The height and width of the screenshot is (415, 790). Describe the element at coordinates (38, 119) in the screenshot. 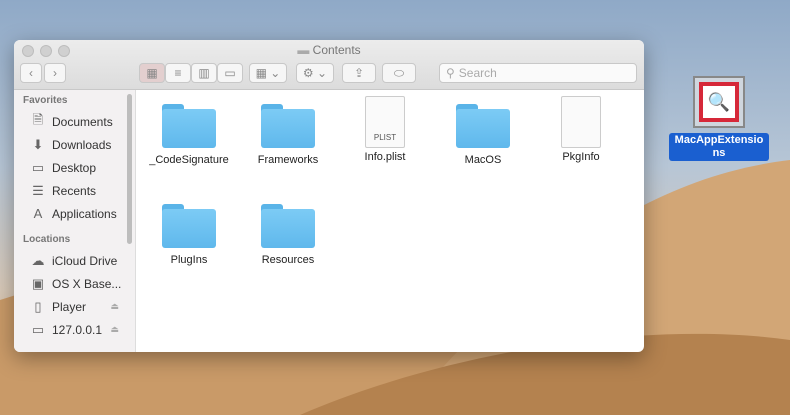

I see `documents-icon: 🗎` at that location.